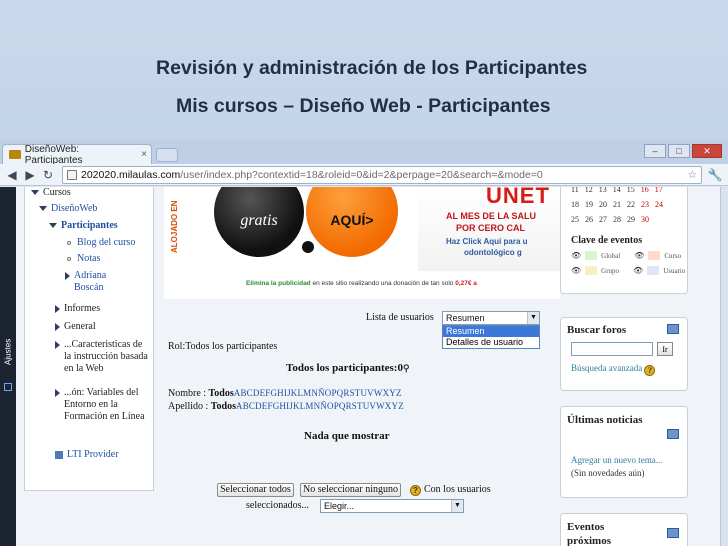  I want to click on nav-item-cursos: Cursos, so click(51, 193).